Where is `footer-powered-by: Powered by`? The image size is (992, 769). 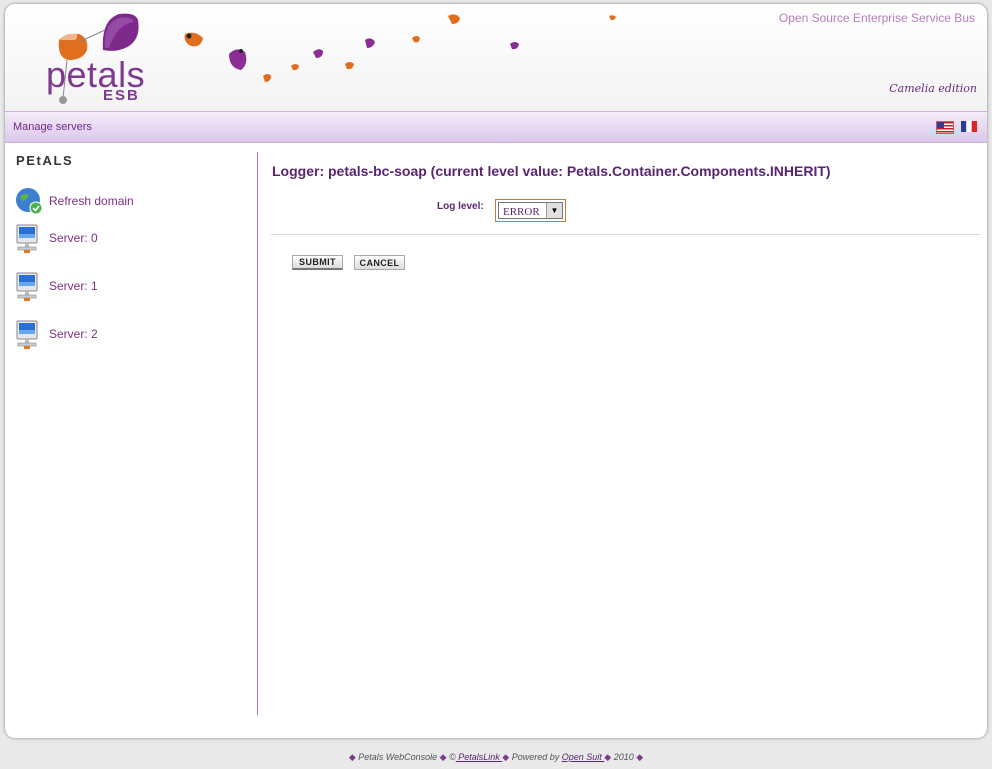
footer-powered-by: Powered by is located at coordinates (535, 757).